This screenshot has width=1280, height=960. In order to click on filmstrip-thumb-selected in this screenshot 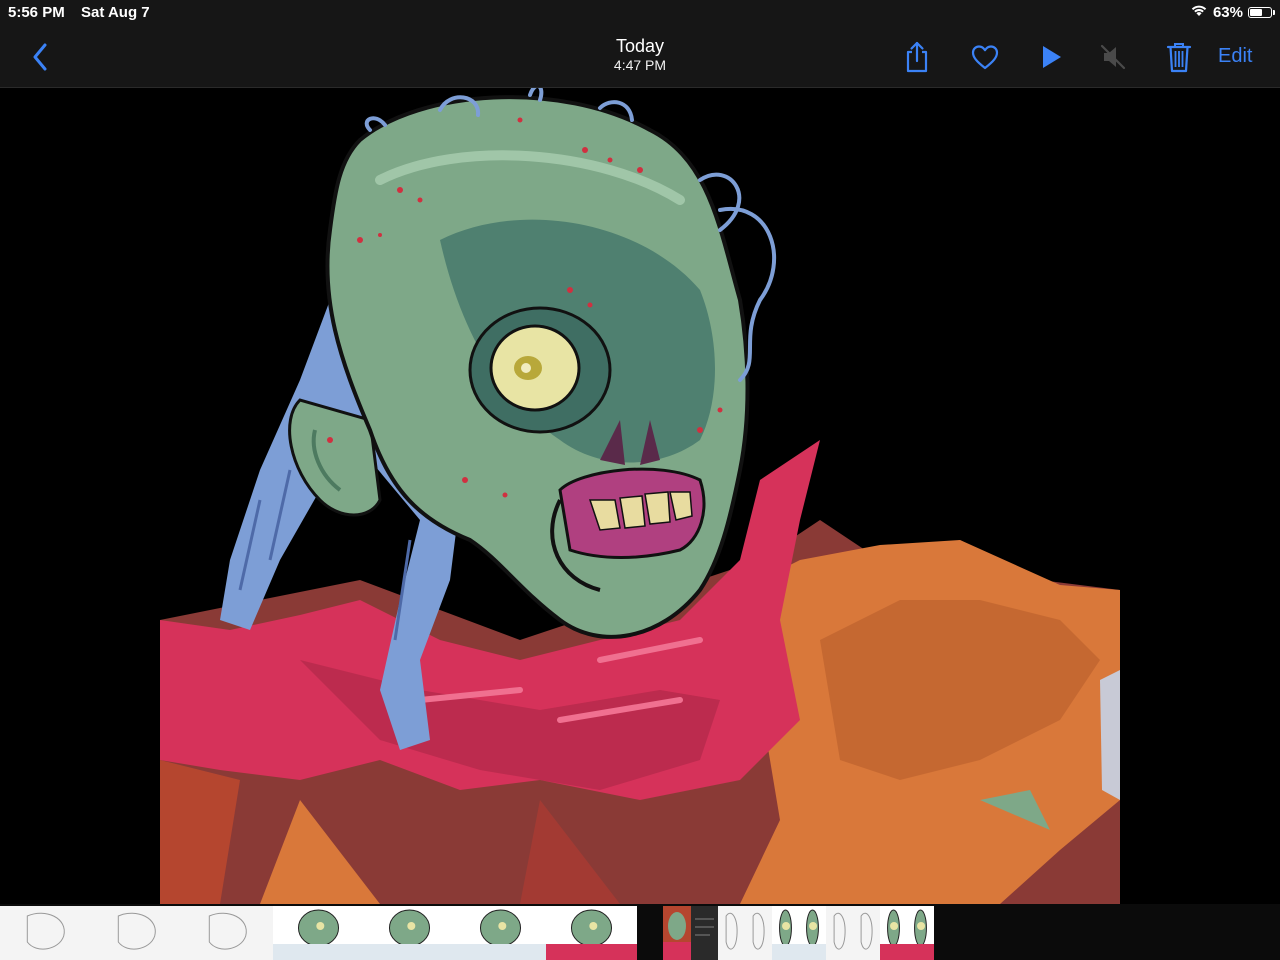, I will do `click(677, 933)`.